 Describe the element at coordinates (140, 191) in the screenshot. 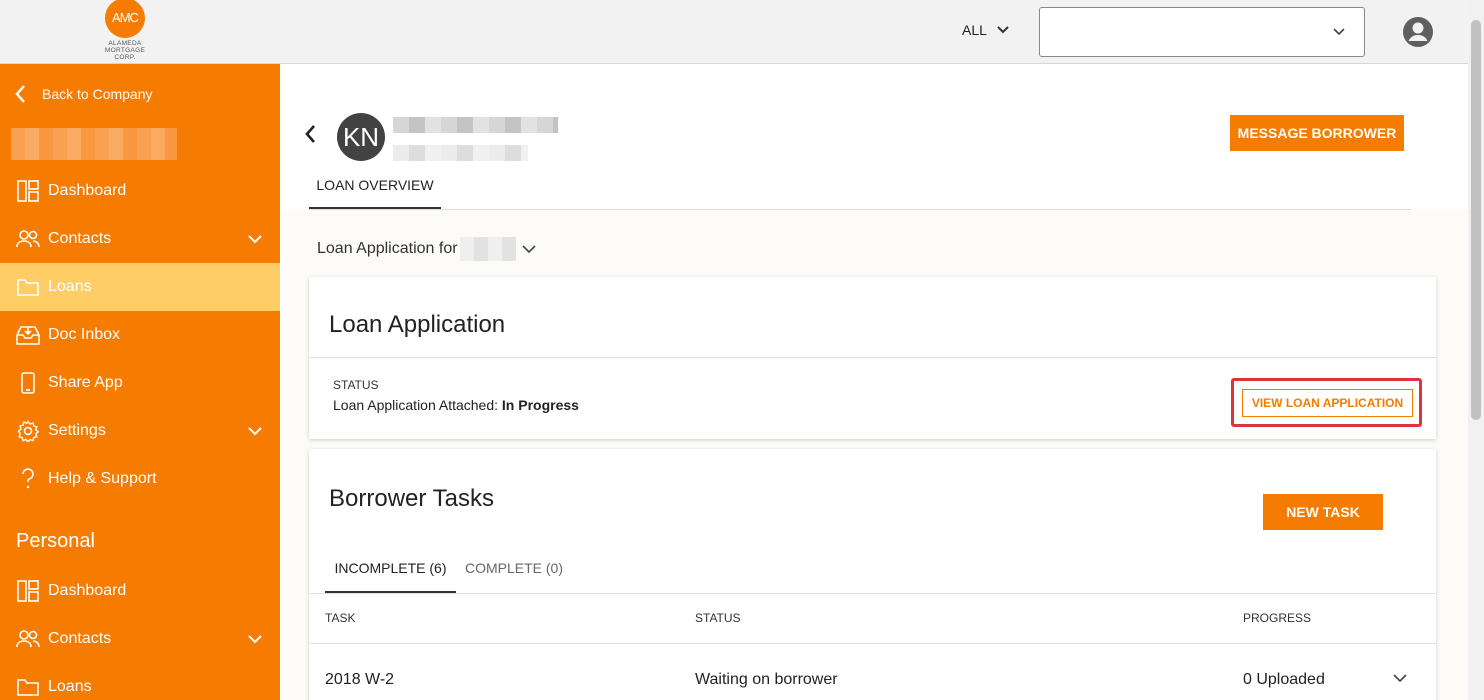

I see `sidebar-item-dashboard: Dashboard` at that location.